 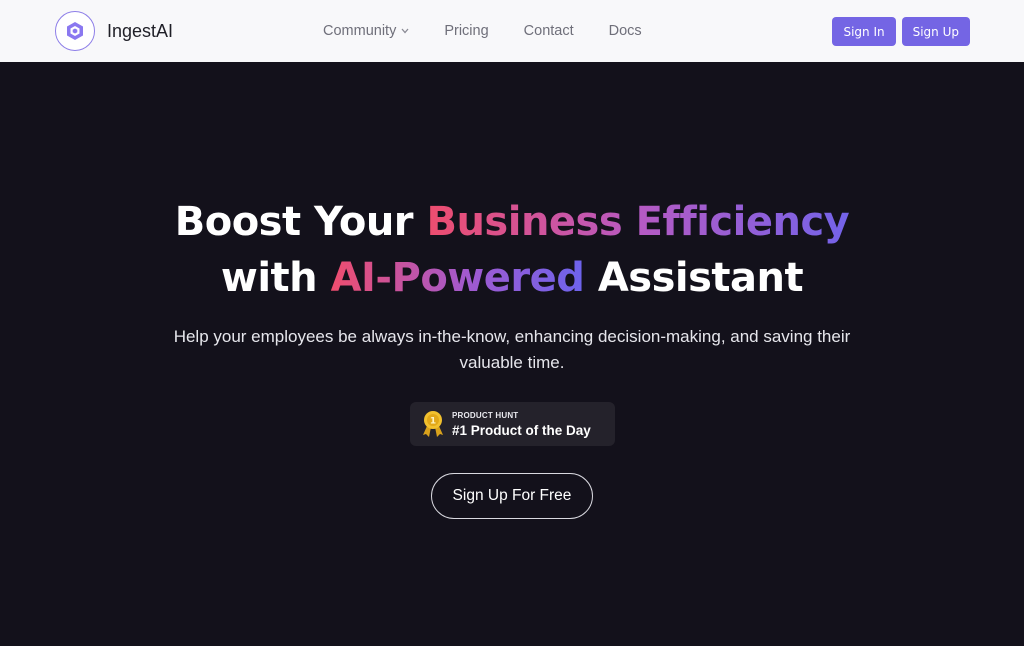 What do you see at coordinates (75, 31) in the screenshot?
I see `hexagon-logo-icon` at bounding box center [75, 31].